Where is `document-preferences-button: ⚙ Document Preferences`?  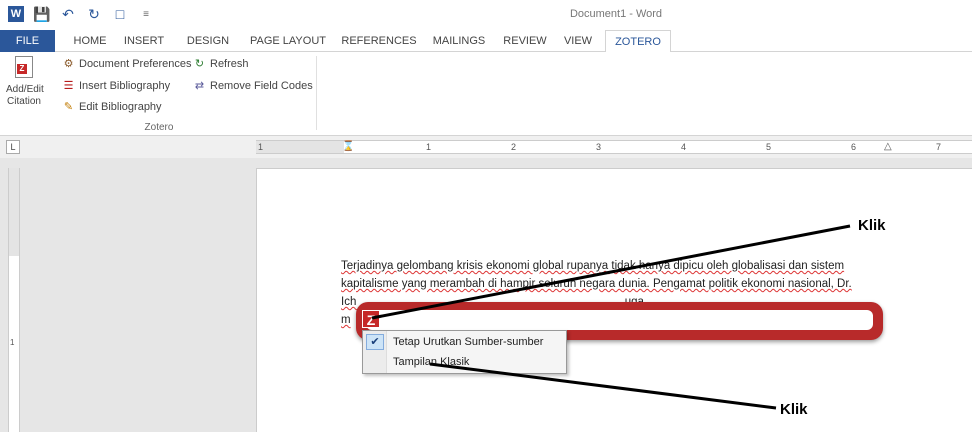
document-preferences-button: ⚙ Document Preferences is located at coordinates (127, 64).